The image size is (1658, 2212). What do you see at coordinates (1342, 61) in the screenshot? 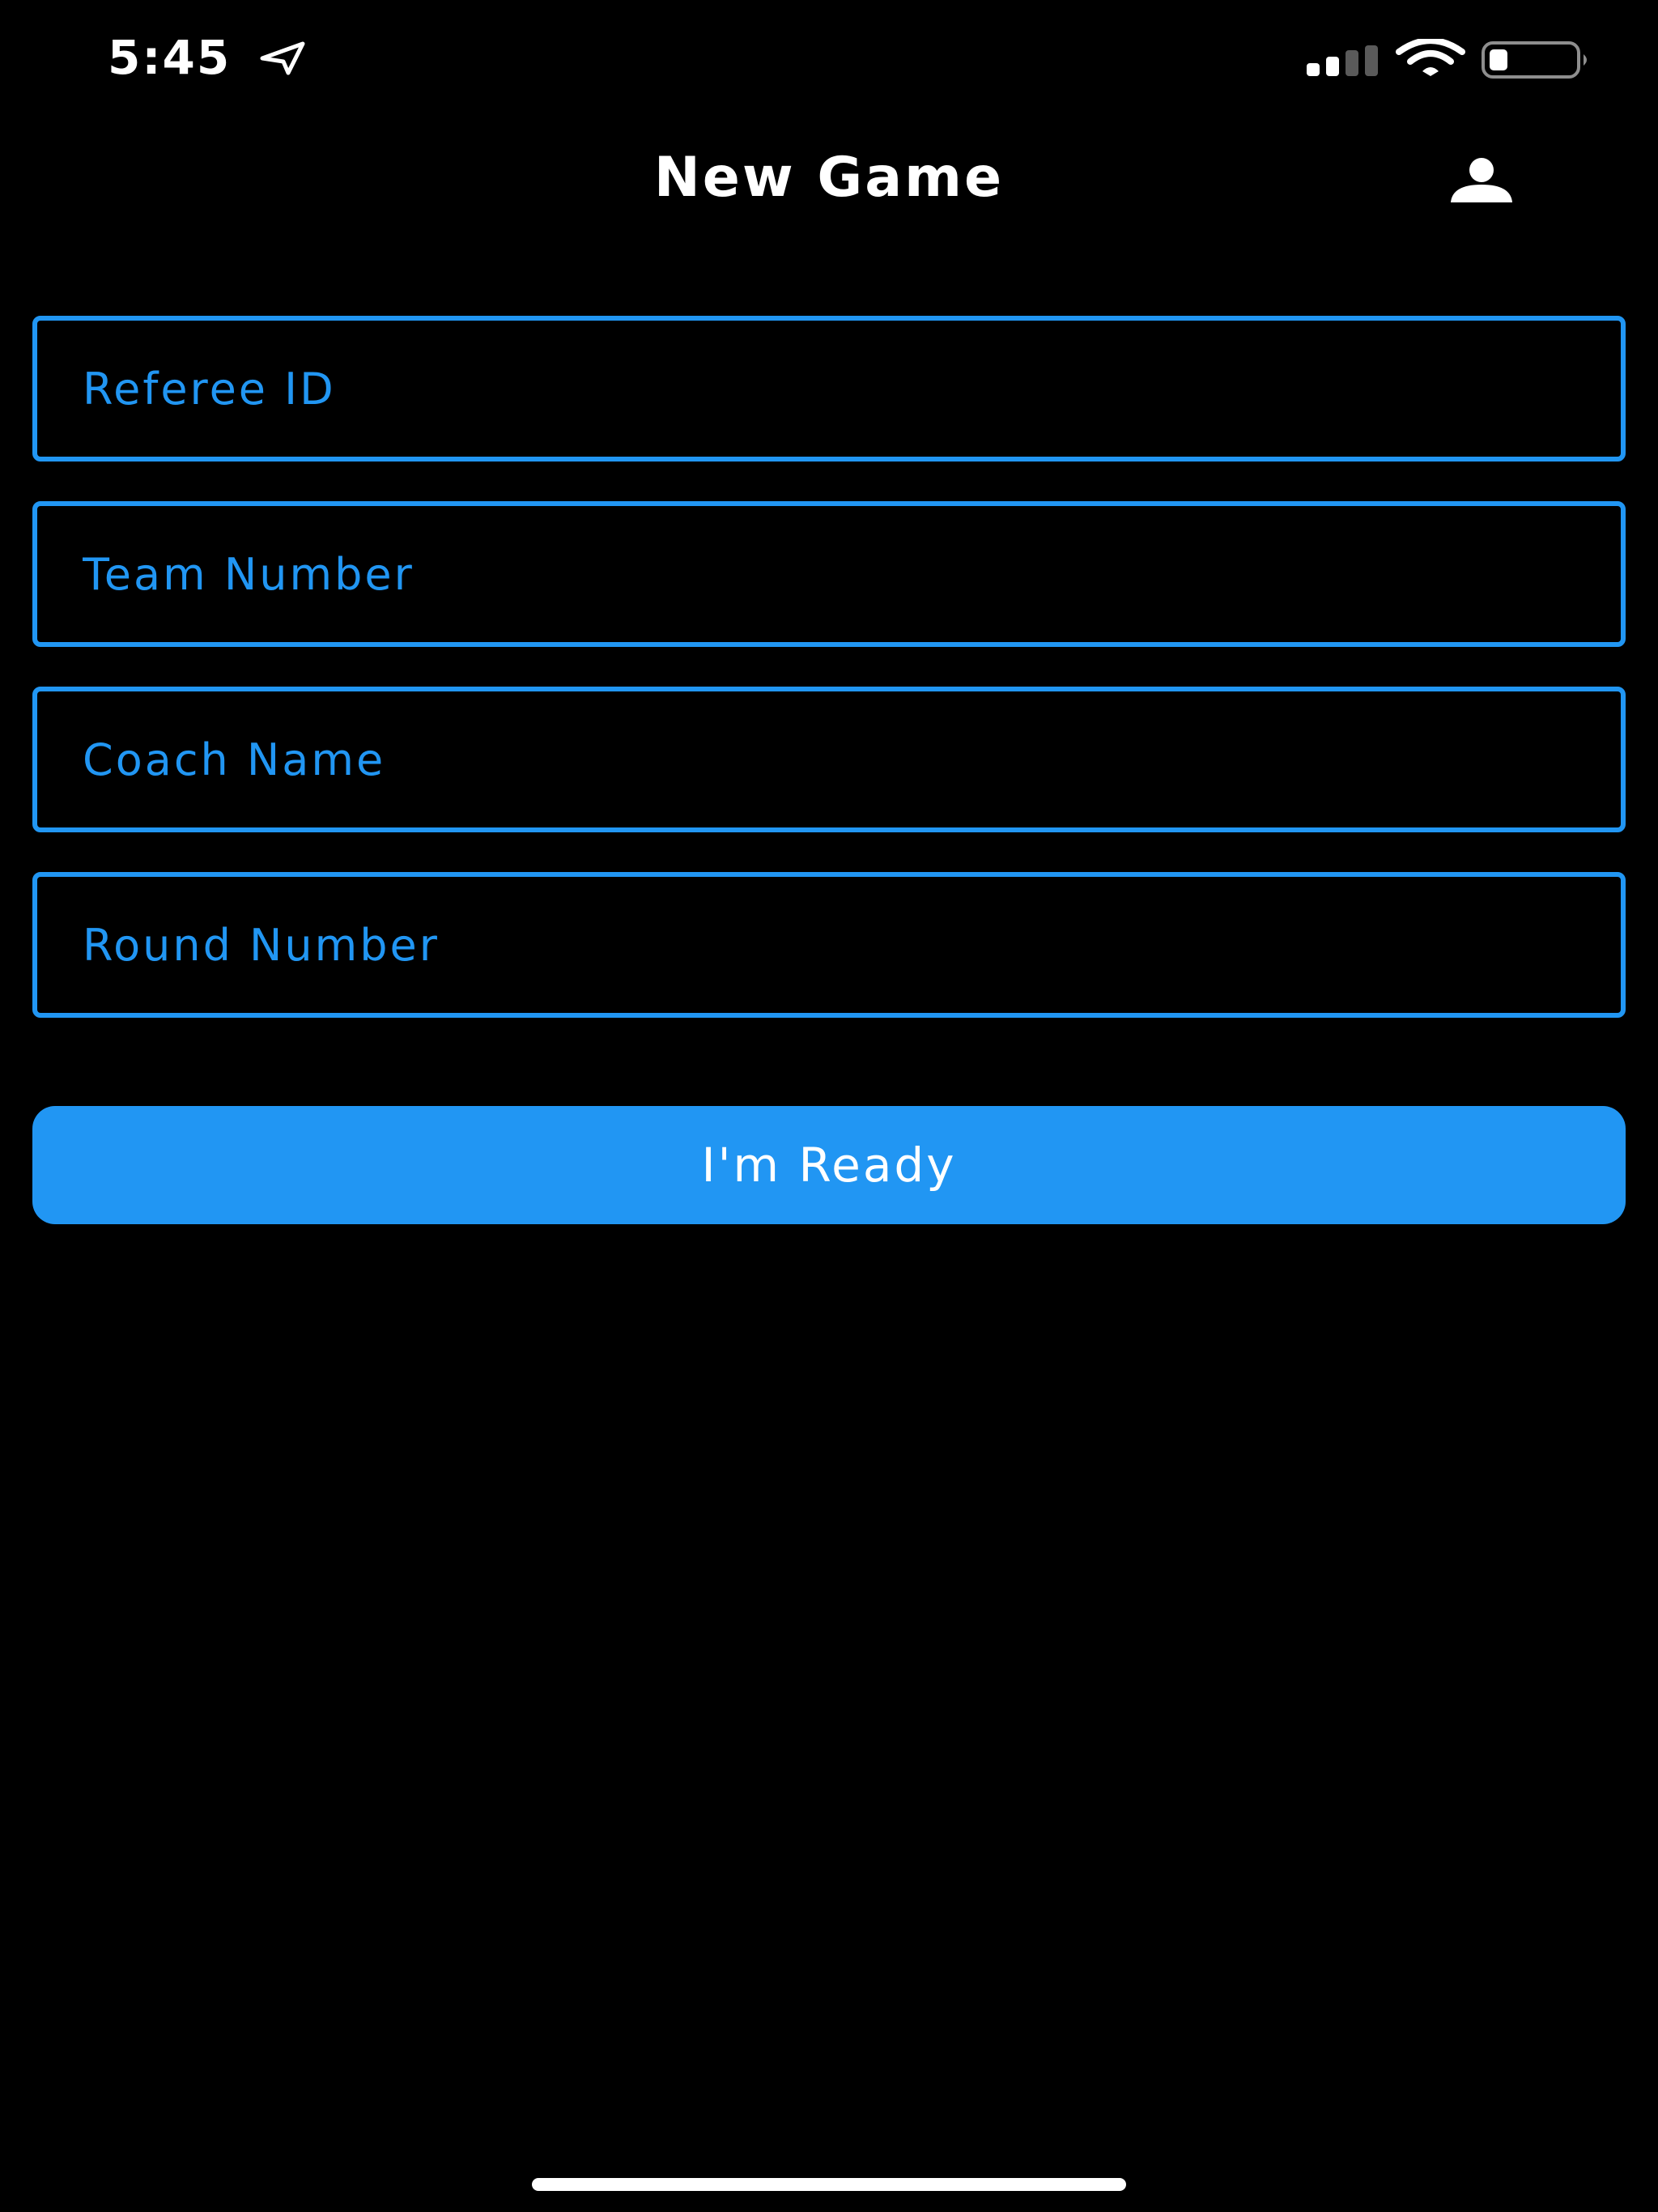
I see `cellular-signal-icon` at bounding box center [1342, 61].